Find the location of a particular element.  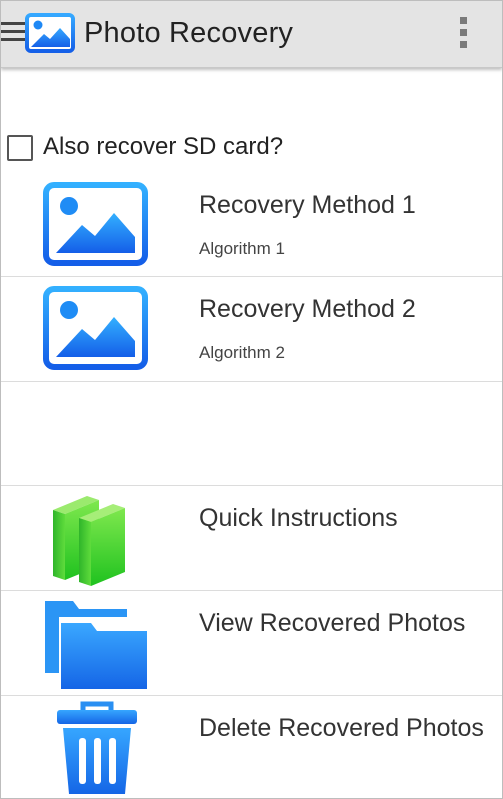

recovery-method-2: Recovery Method 2 Algorithm 2 is located at coordinates (251, 328).